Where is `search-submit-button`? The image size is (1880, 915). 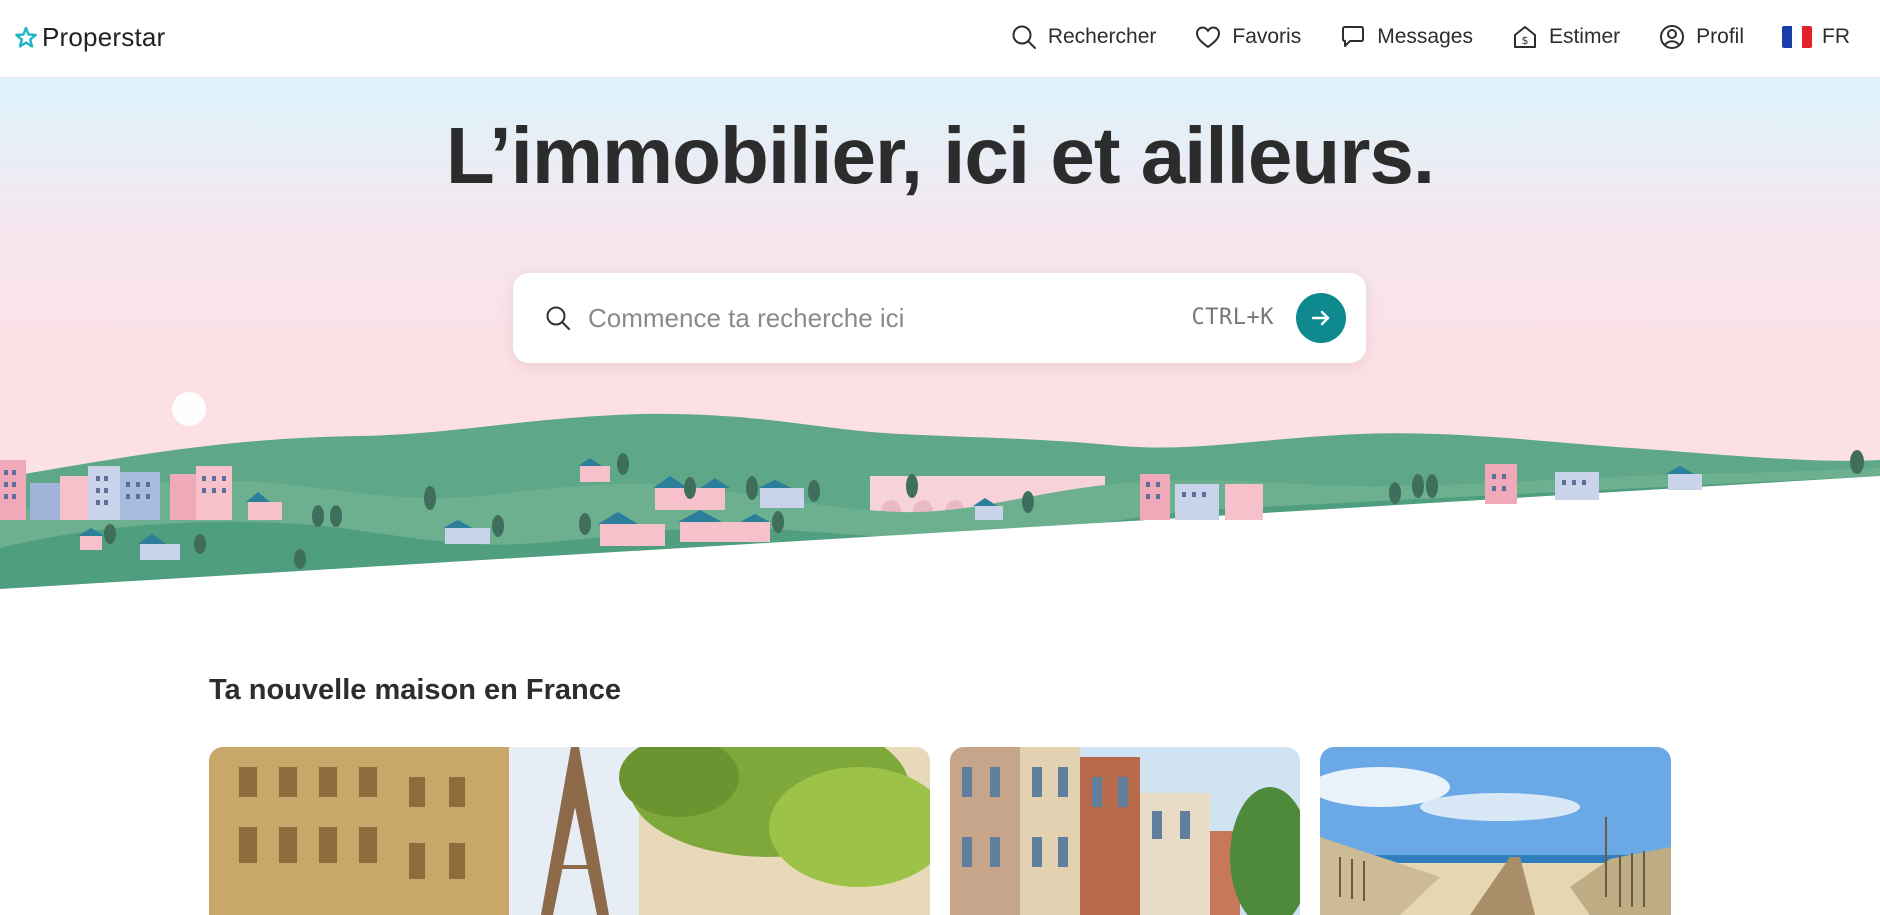 search-submit-button is located at coordinates (1321, 318).